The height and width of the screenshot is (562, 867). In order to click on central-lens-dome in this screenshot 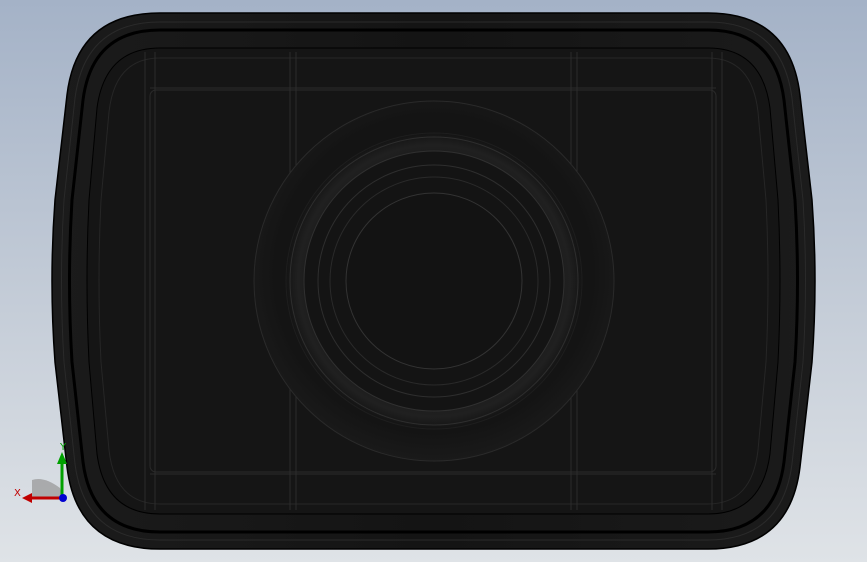, I will do `click(434, 281)`.